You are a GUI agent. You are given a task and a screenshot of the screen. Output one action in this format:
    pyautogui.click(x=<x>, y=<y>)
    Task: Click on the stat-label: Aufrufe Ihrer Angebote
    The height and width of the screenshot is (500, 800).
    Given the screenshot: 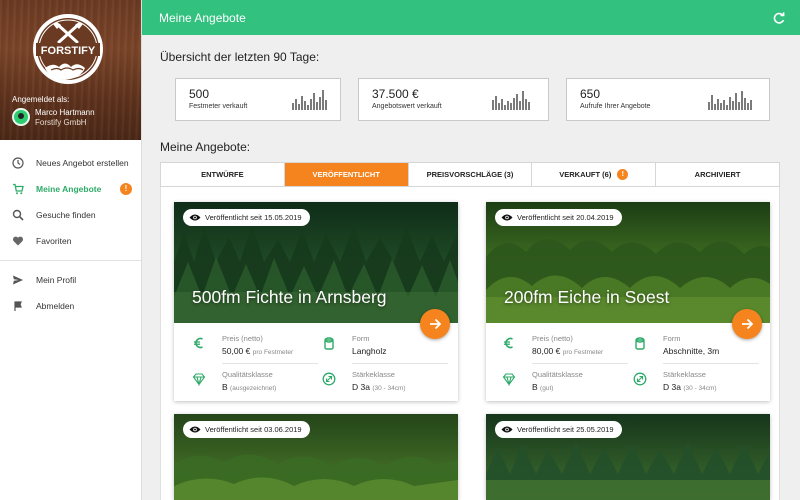 What is the action you would take?
    pyautogui.click(x=615, y=106)
    